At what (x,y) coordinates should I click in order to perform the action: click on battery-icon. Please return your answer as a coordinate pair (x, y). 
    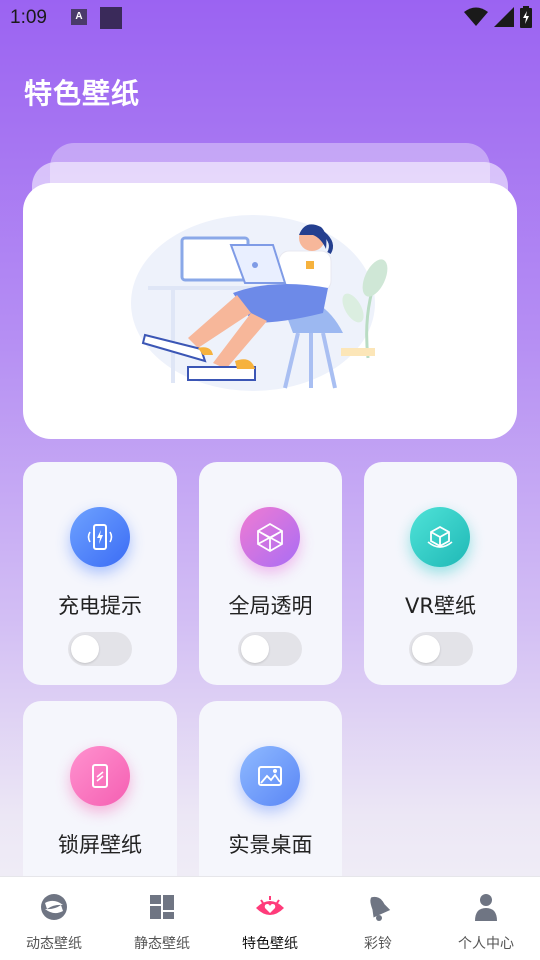
    Looking at the image, I should click on (526, 17).